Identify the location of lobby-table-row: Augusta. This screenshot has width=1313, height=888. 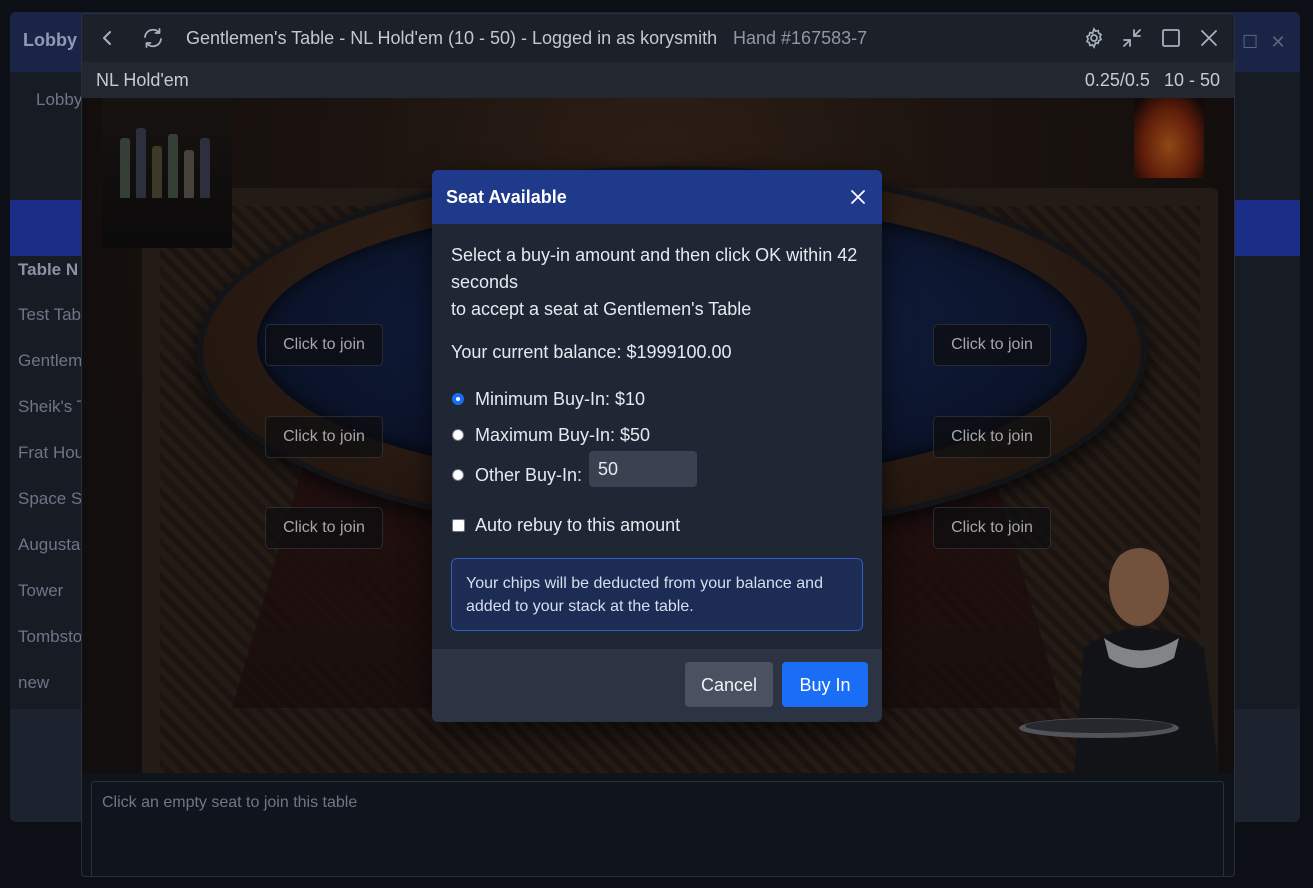
(49, 545).